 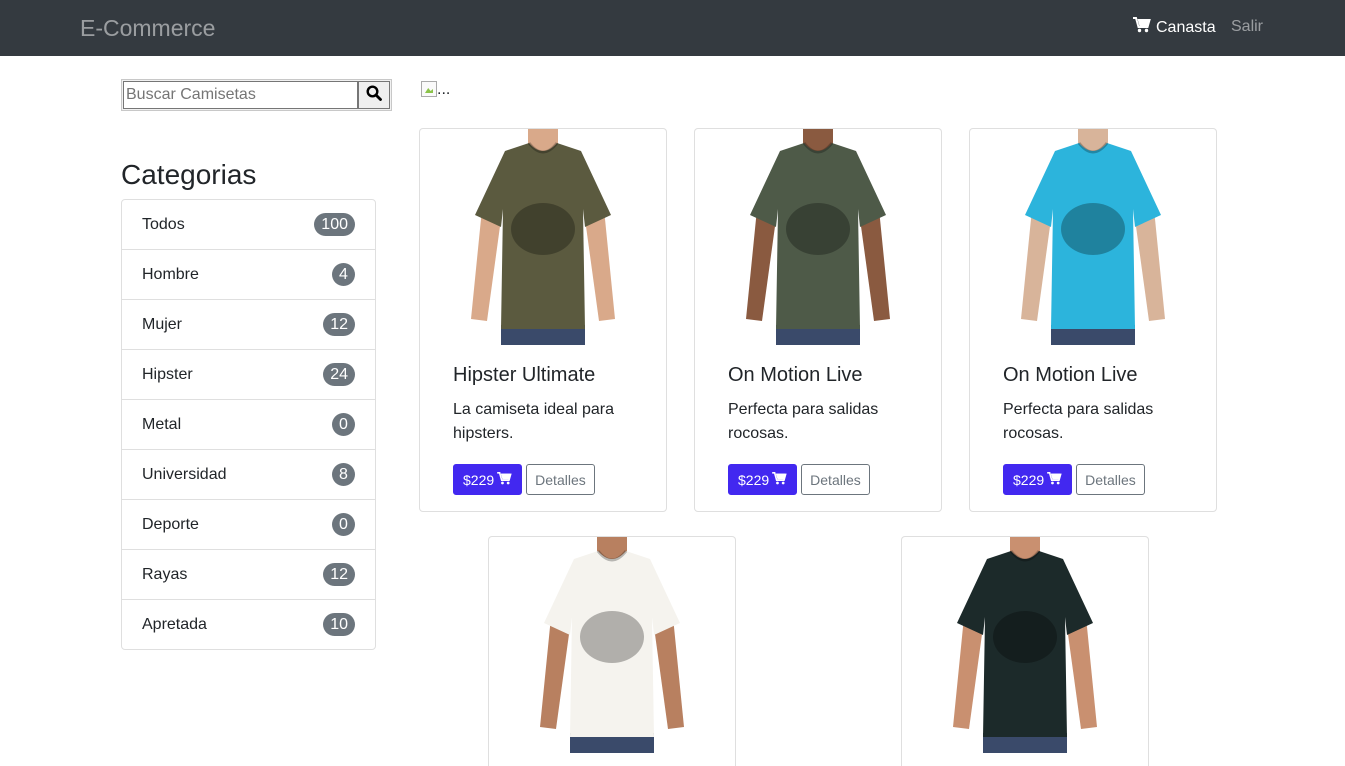 What do you see at coordinates (524, 375) in the screenshot?
I see `product-title: Hipster Ultimate` at bounding box center [524, 375].